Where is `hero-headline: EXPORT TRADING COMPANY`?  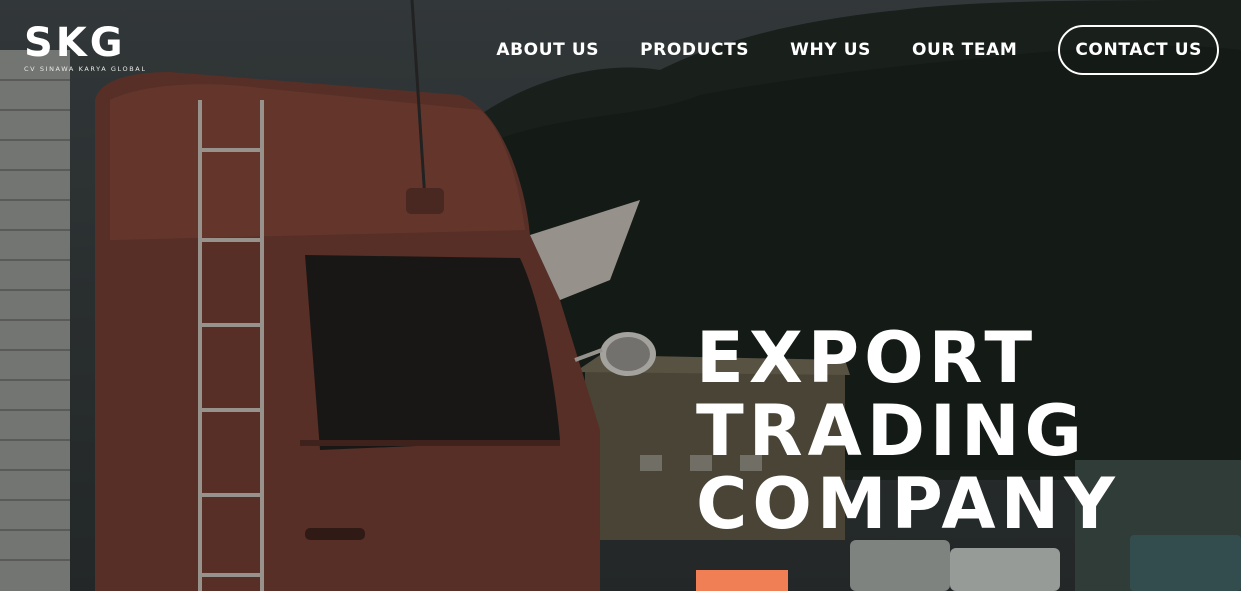 hero-headline: EXPORT TRADING COMPANY is located at coordinates (908, 431).